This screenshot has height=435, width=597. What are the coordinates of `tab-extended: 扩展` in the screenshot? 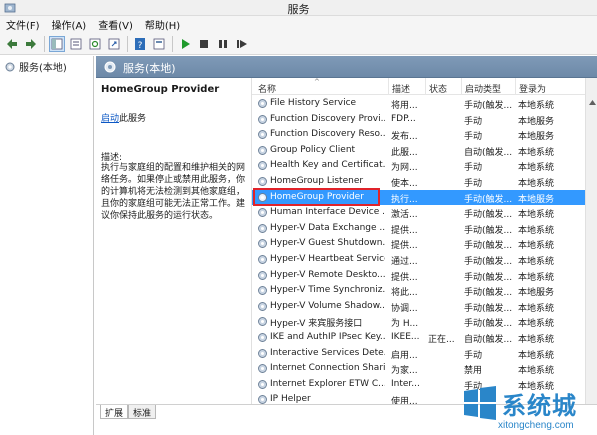 It's located at (114, 412).